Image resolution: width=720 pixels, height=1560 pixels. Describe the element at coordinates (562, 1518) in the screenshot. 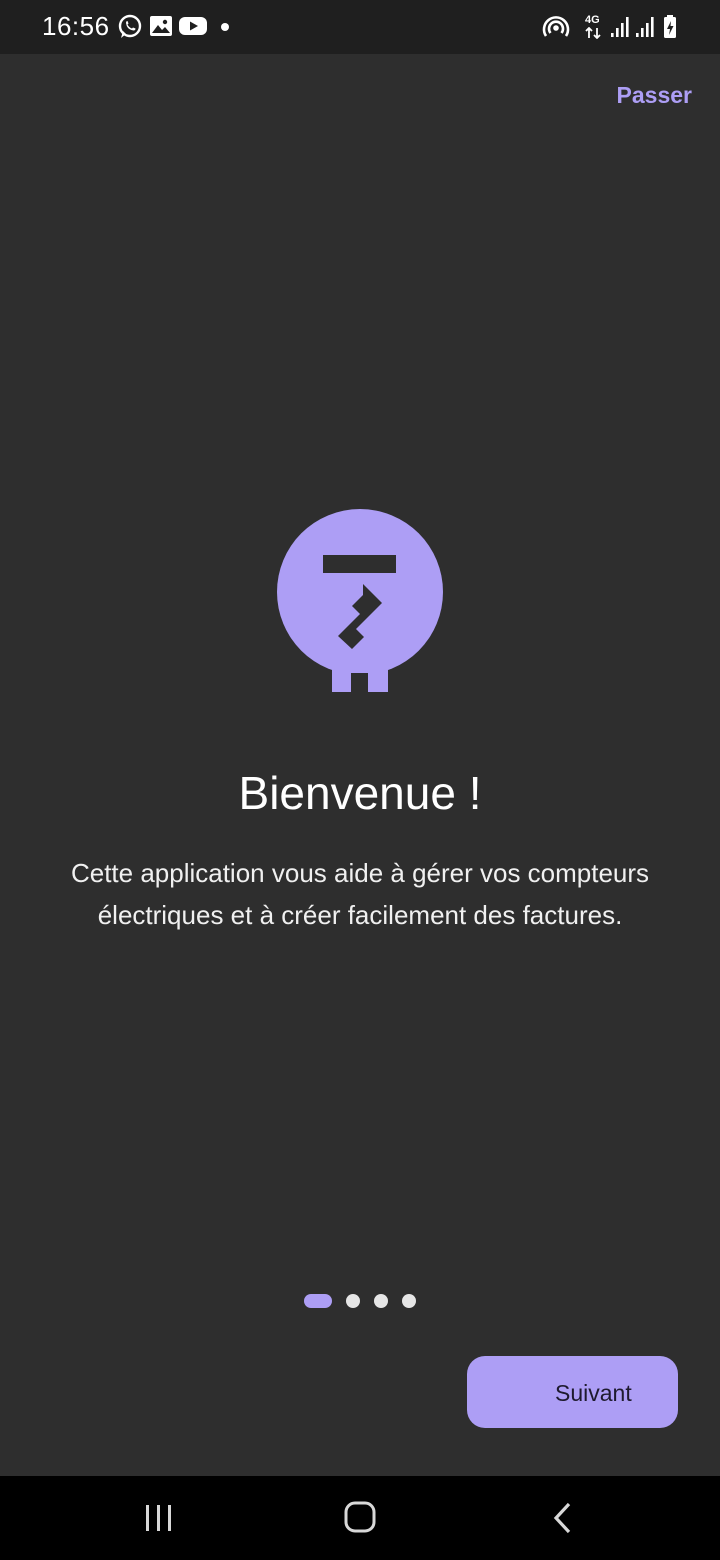

I see `back-icon` at that location.